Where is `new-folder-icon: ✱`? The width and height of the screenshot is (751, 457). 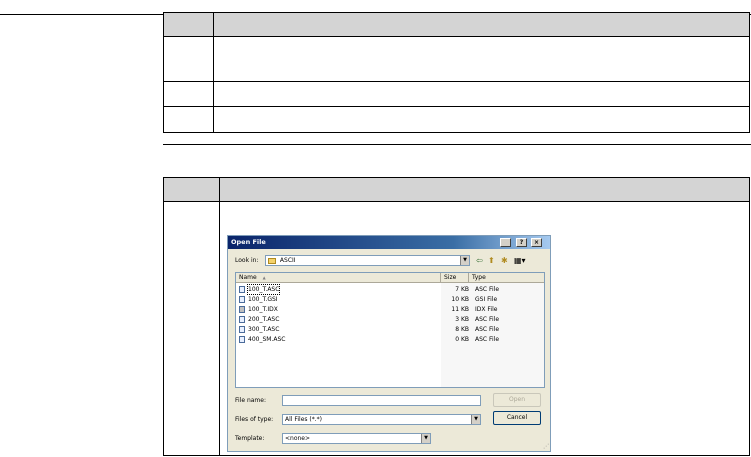
new-folder-icon: ✱ is located at coordinates (504, 261).